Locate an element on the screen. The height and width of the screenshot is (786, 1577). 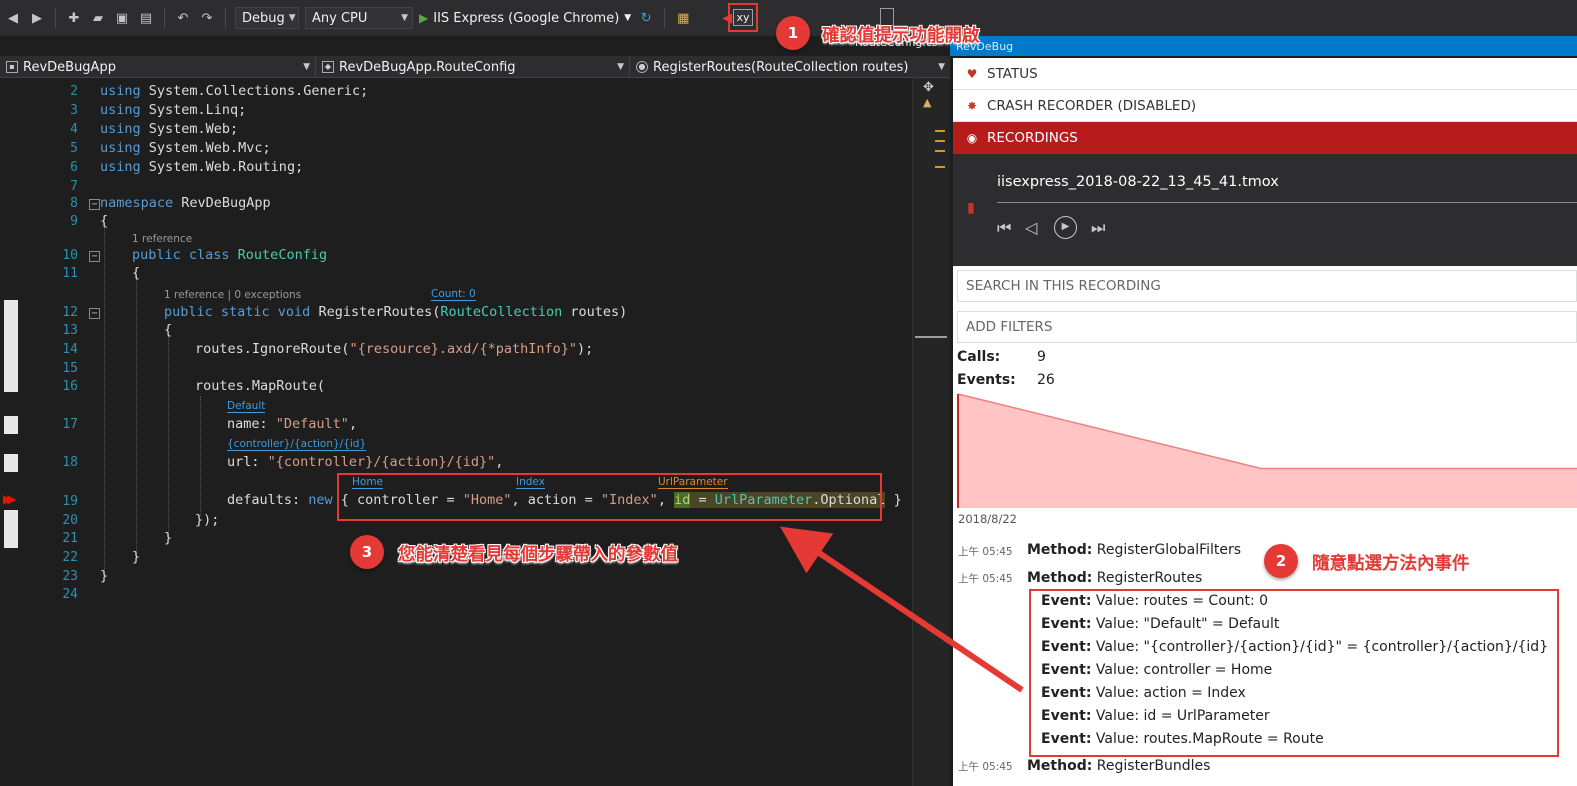
line-number: 18 is located at coordinates (70, 462).